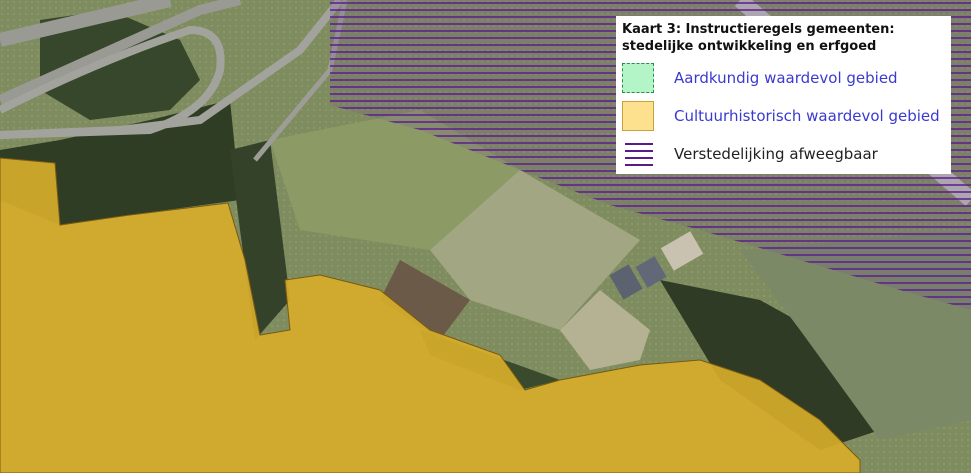 This screenshot has width=971, height=473. What do you see at coordinates (807, 116) in the screenshot?
I see `legend-item-label: Cultuurhistorisch waardevol gebied` at bounding box center [807, 116].